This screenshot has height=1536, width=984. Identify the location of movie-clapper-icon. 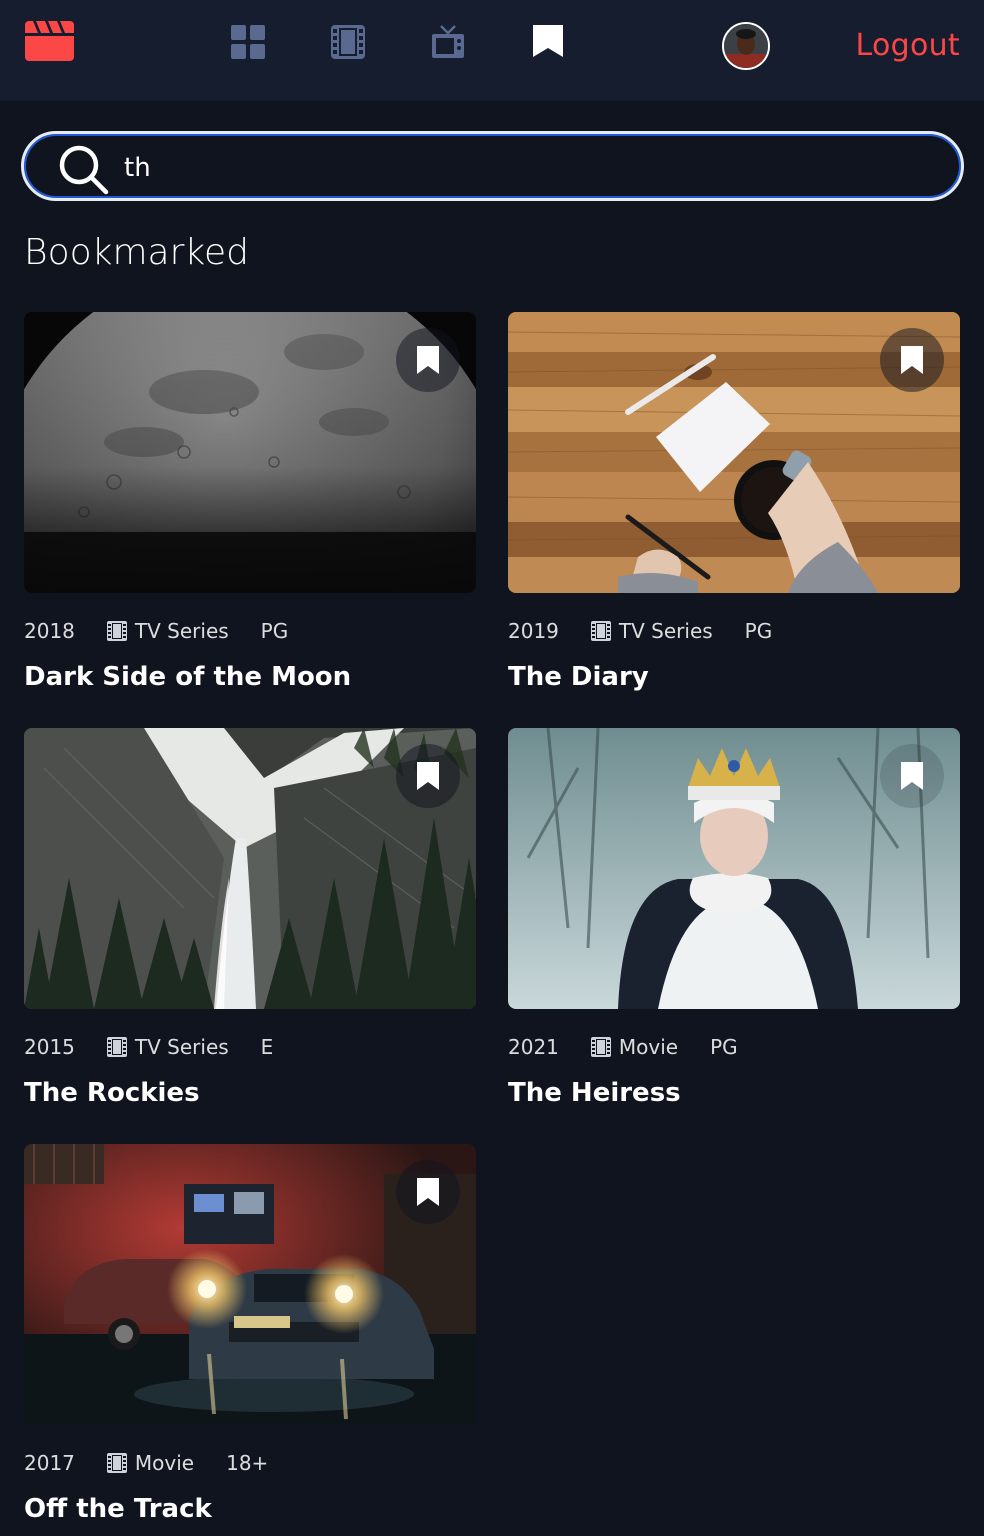
(49, 41).